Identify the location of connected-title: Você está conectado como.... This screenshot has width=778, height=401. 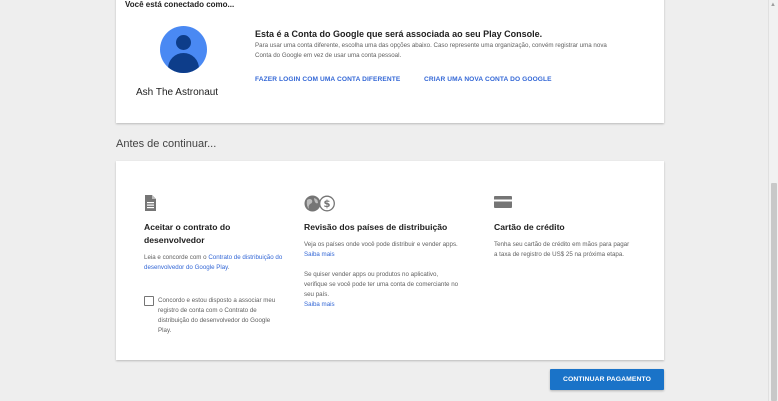
(180, 4).